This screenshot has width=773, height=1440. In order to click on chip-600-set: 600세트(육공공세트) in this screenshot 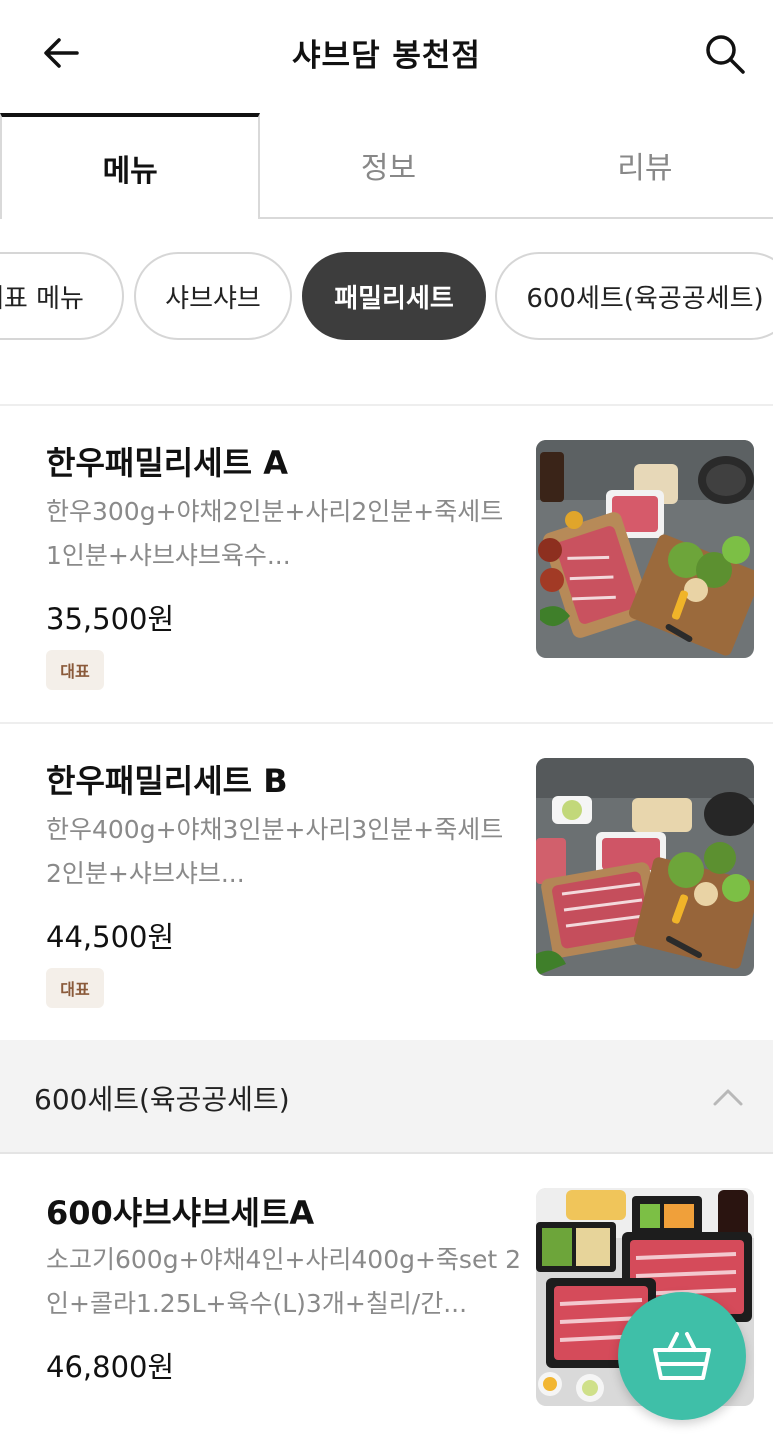, I will do `click(634, 296)`.